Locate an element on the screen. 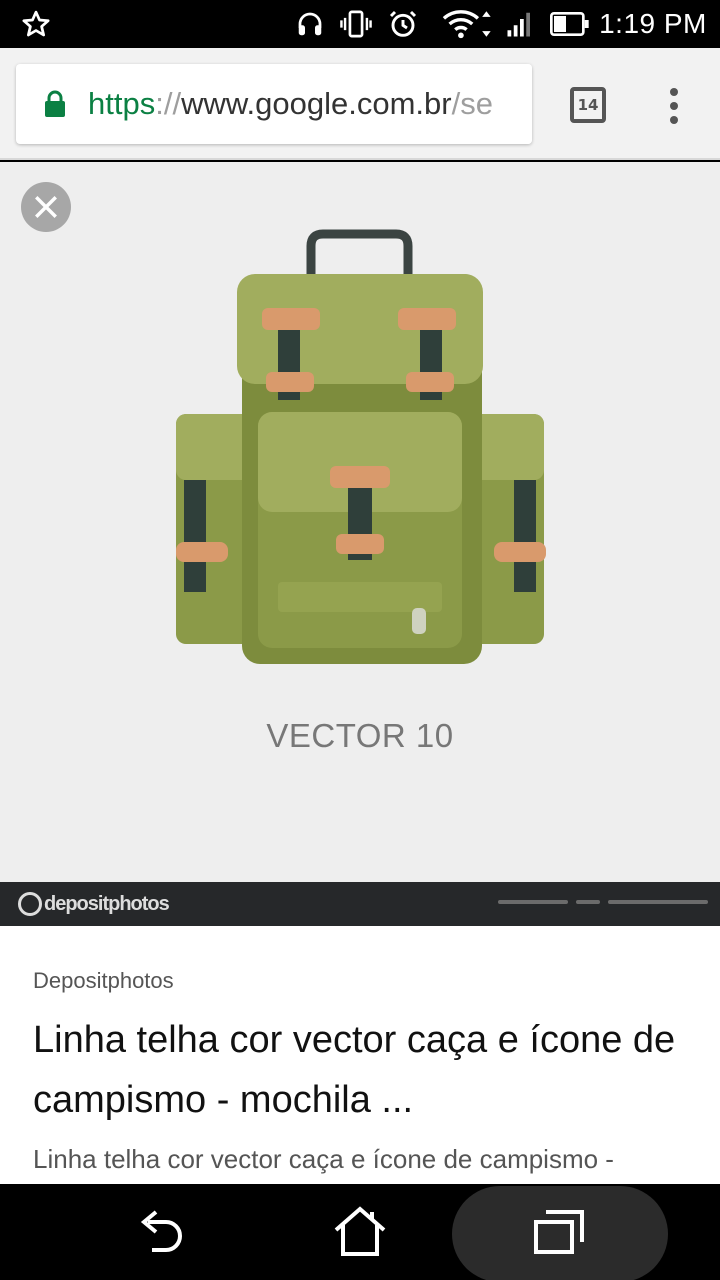 The height and width of the screenshot is (1280, 720). signal-icon is located at coordinates (520, 24).